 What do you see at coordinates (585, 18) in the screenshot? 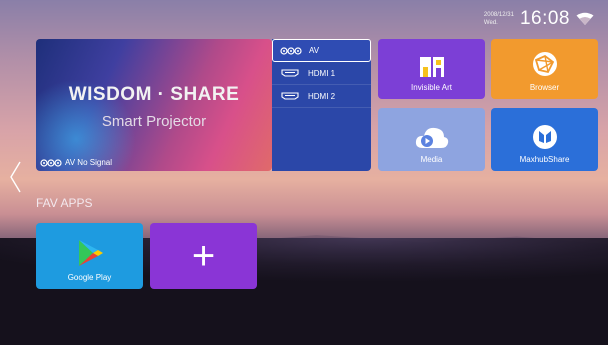
I see `wifi-icon` at bounding box center [585, 18].